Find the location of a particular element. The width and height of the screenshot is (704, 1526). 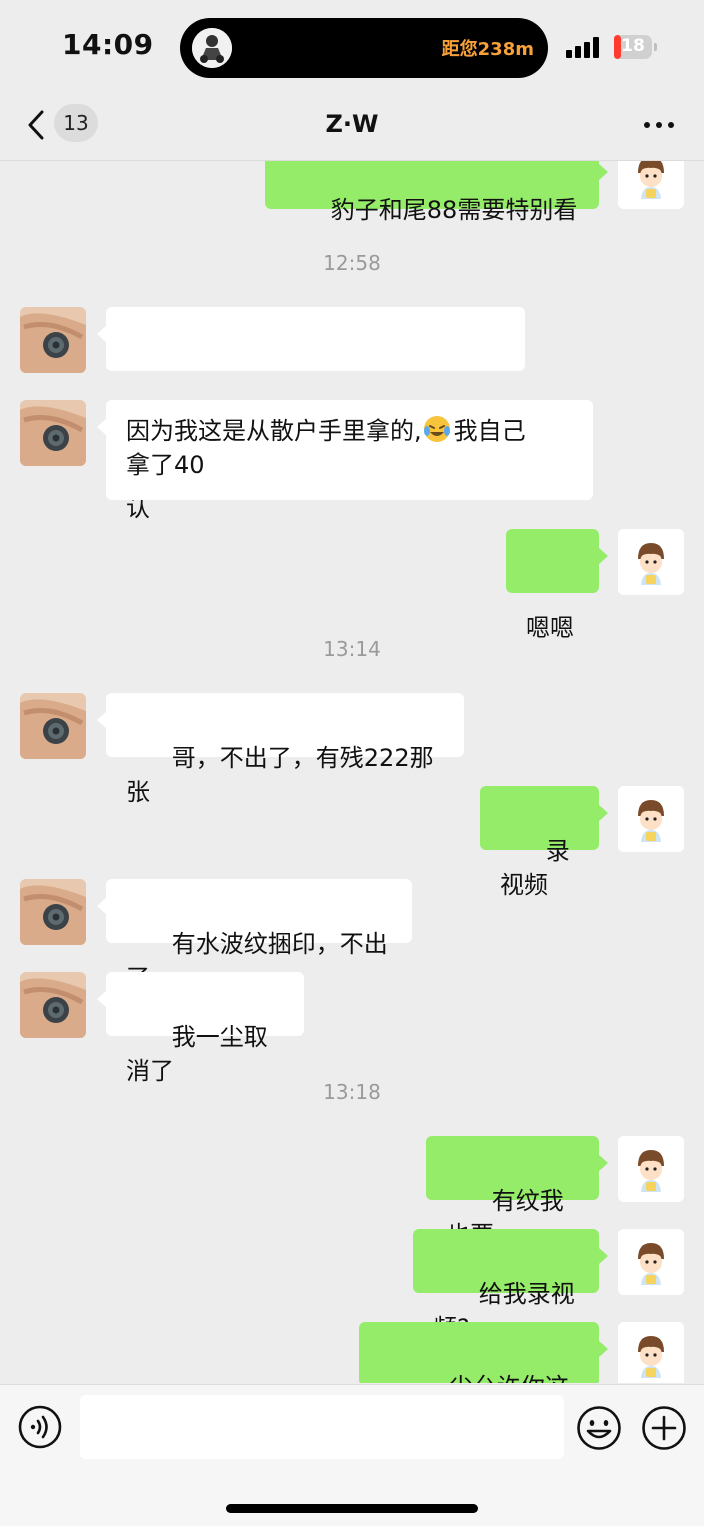

message-input-bar is located at coordinates (352, 1455).